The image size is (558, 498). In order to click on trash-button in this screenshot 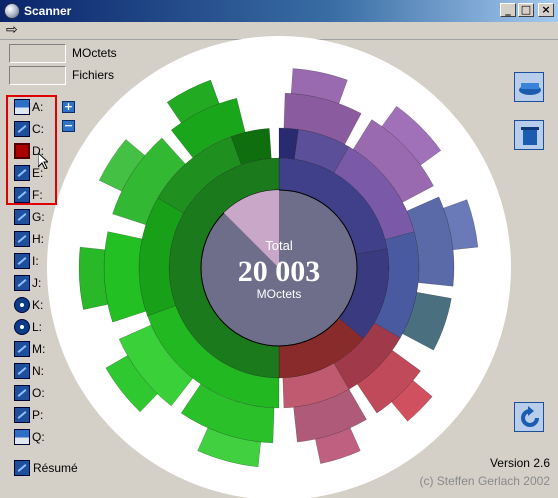, I will do `click(529, 135)`.